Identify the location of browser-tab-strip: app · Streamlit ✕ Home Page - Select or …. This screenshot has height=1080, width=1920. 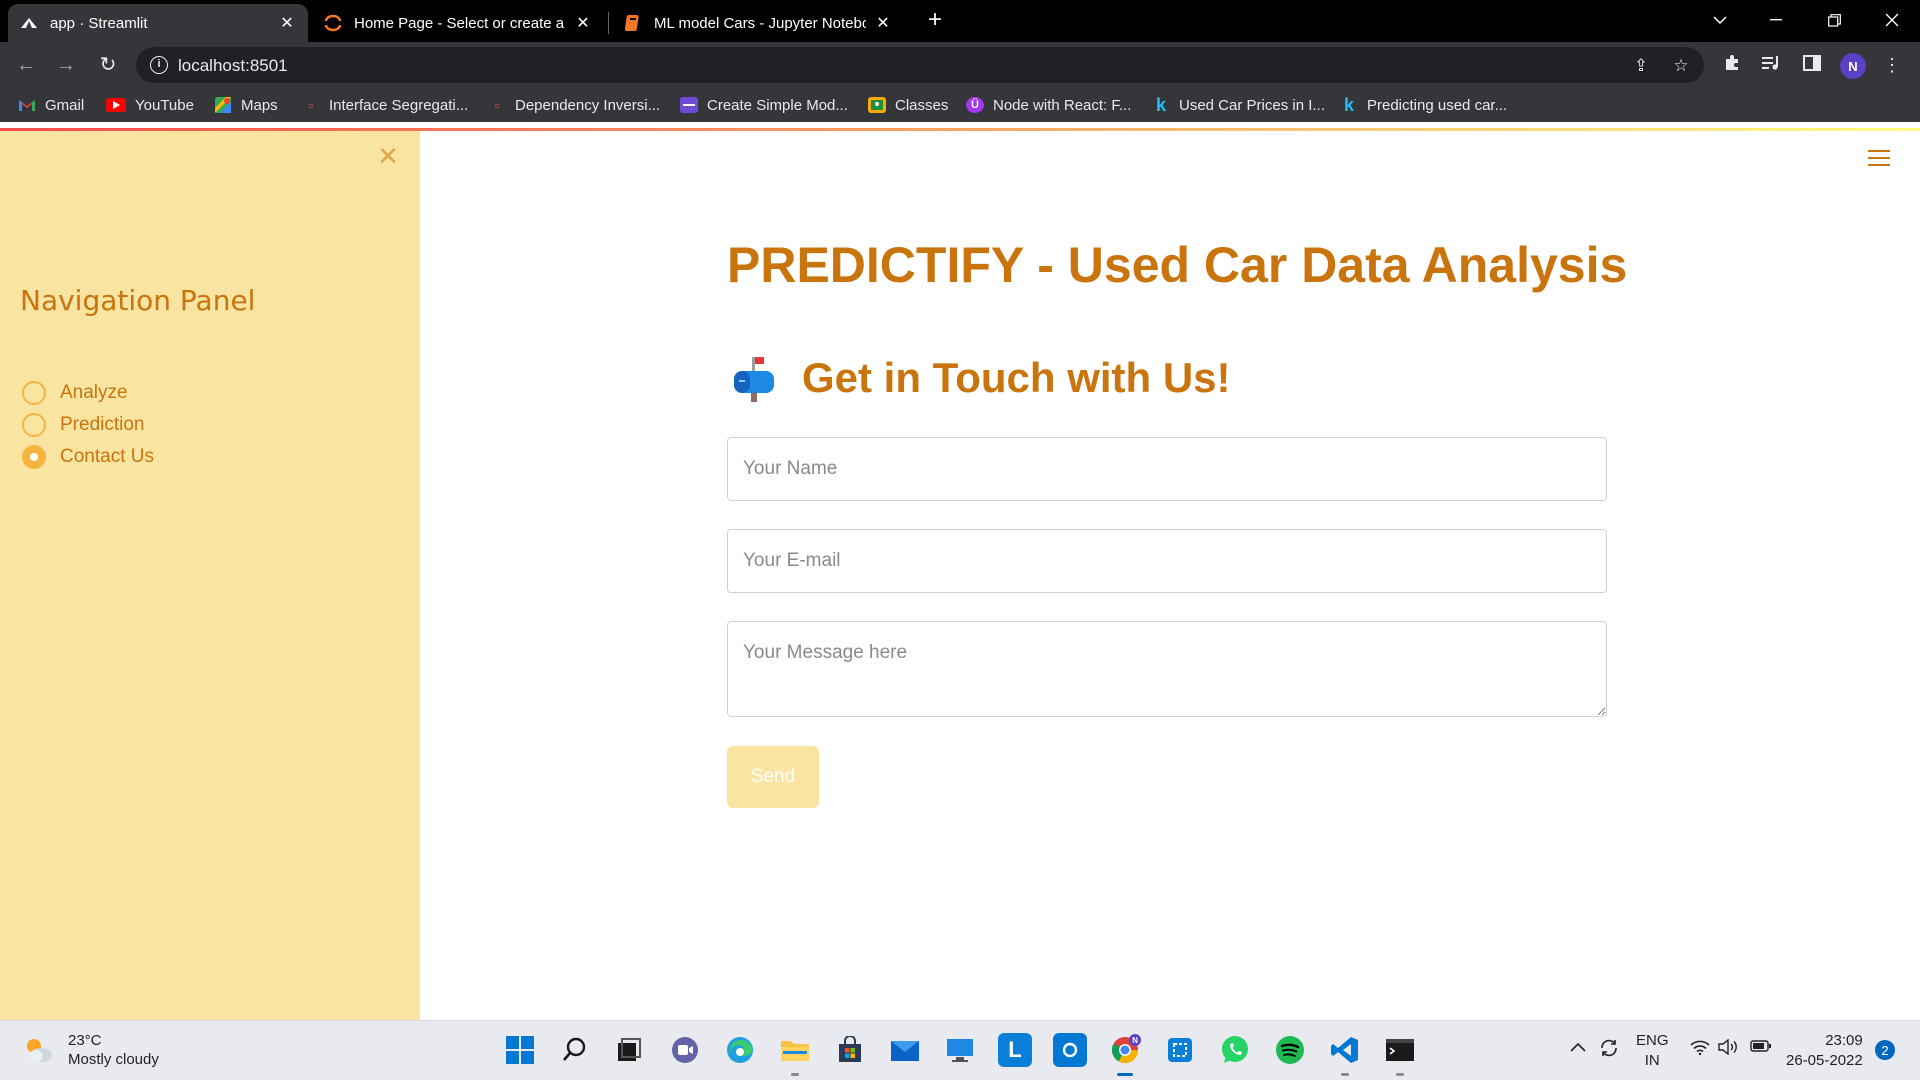
(960, 21).